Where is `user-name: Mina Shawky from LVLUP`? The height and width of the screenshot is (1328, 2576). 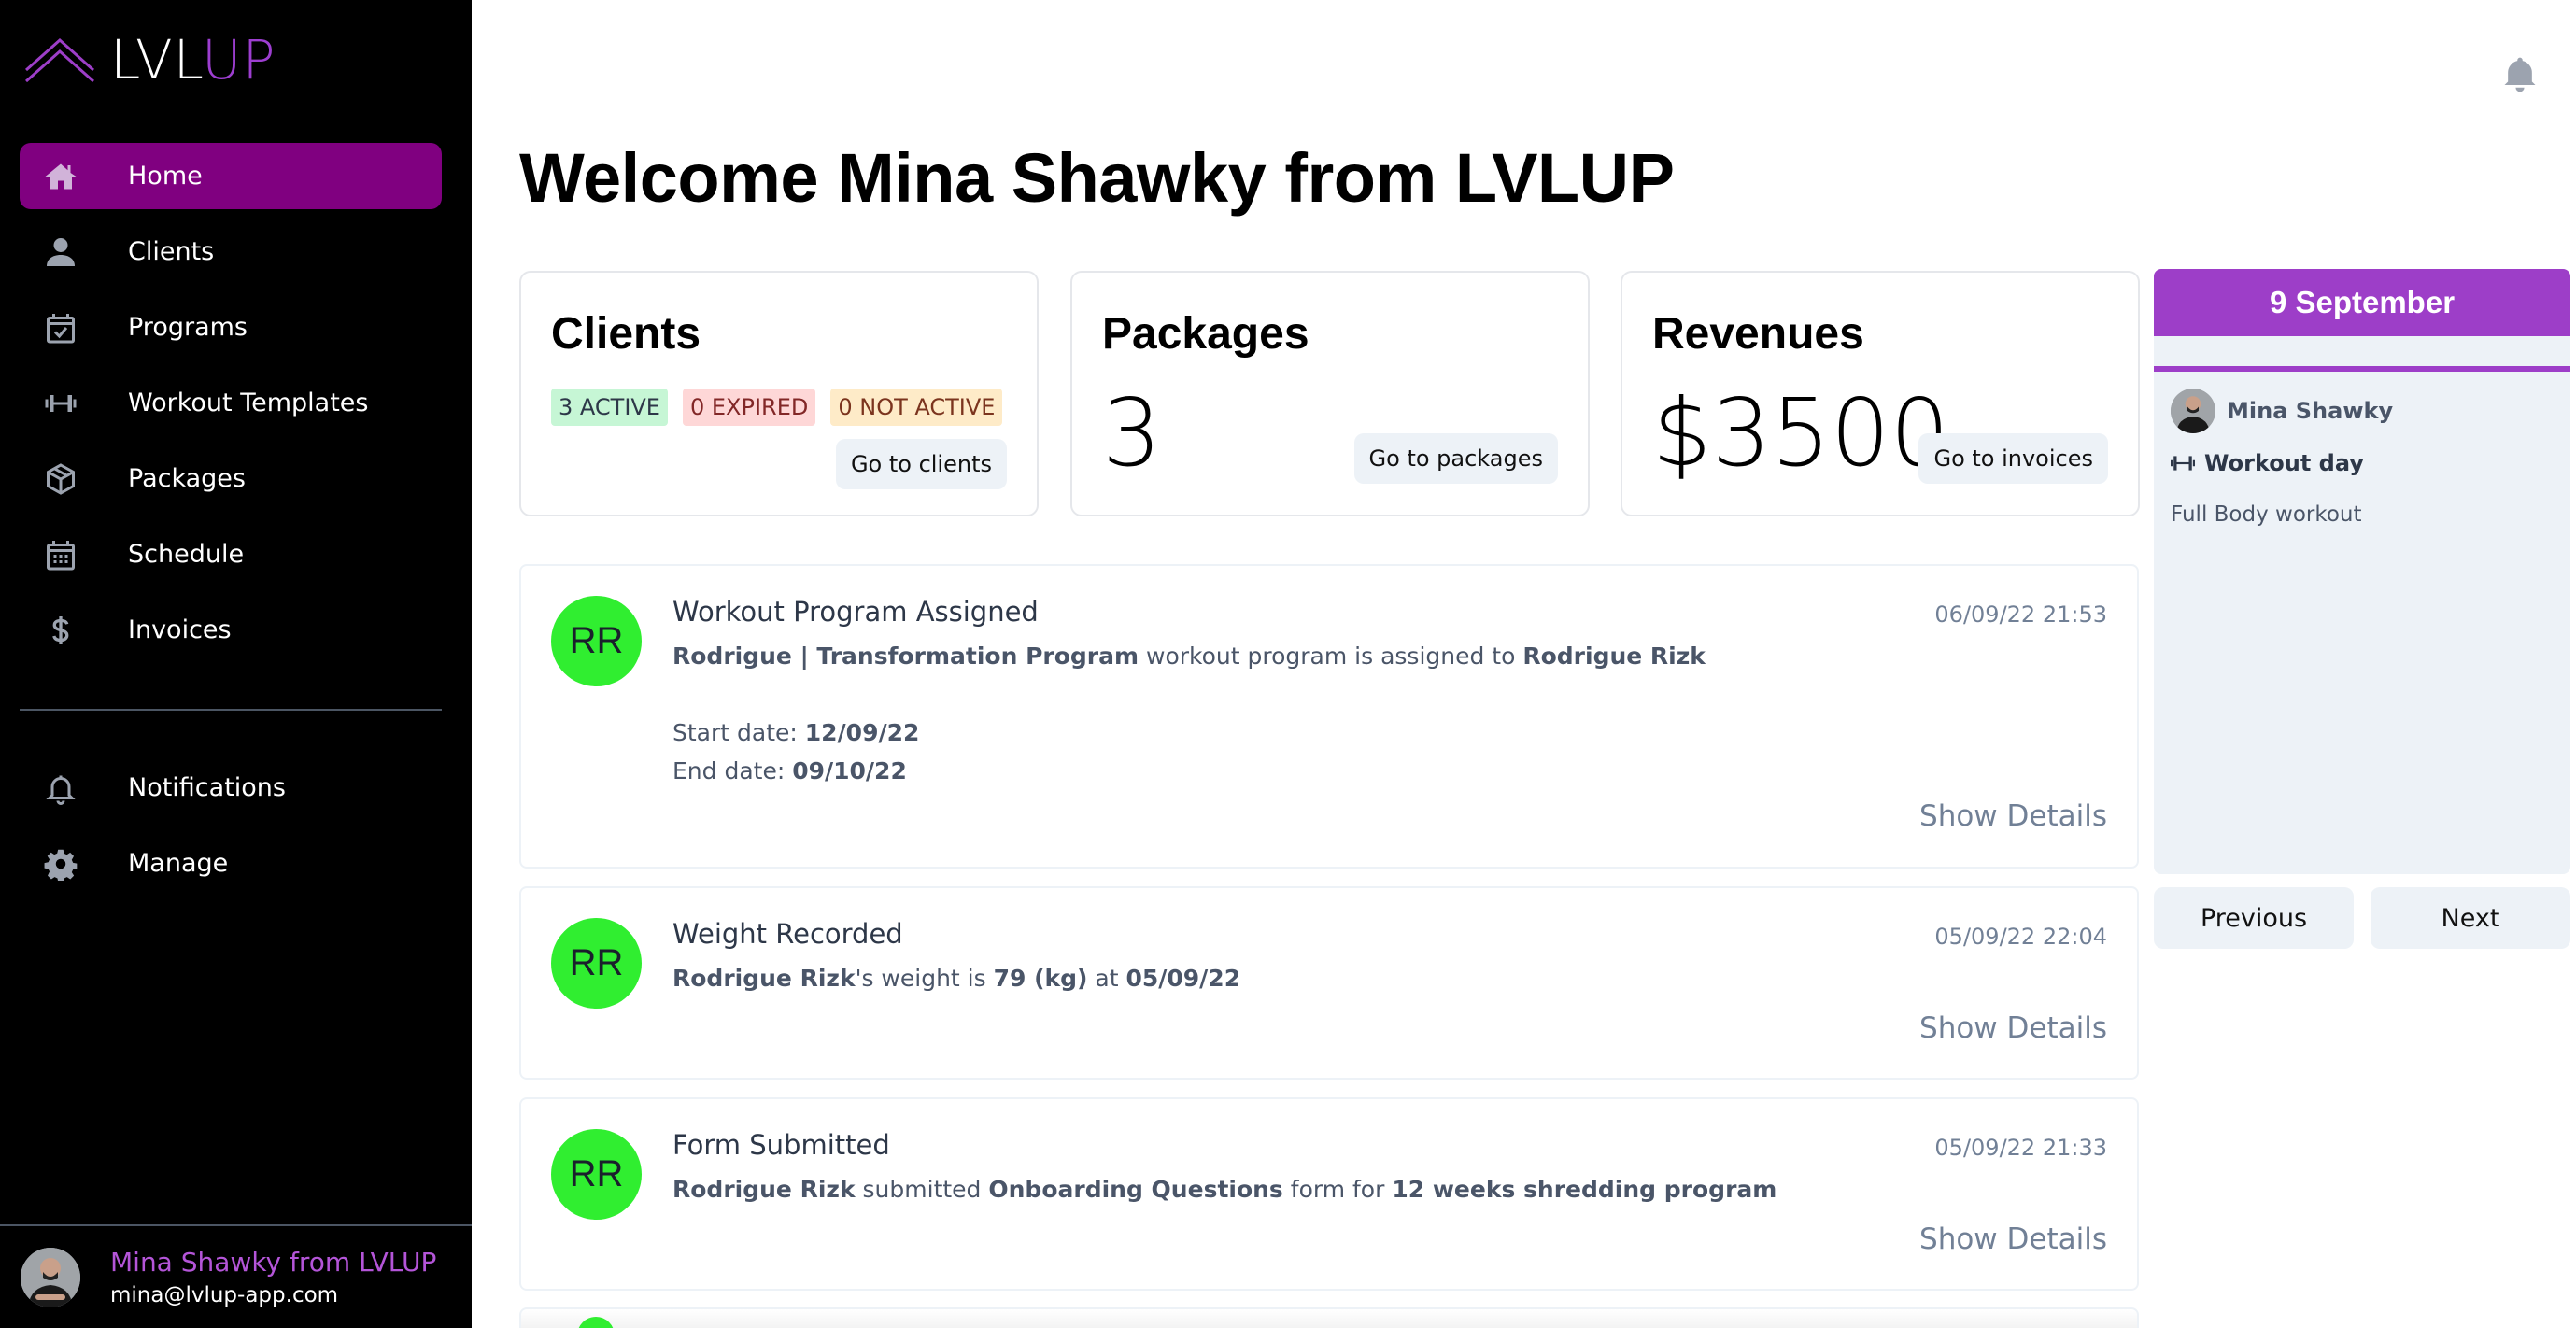 user-name: Mina Shawky from LVLUP is located at coordinates (273, 1262).